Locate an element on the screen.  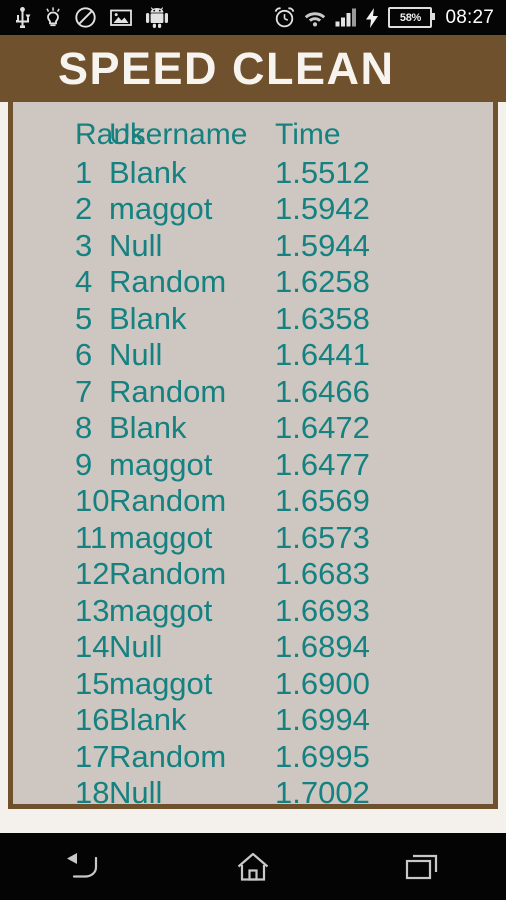
cell-time: 1.6441 is located at coordinates (322, 354).